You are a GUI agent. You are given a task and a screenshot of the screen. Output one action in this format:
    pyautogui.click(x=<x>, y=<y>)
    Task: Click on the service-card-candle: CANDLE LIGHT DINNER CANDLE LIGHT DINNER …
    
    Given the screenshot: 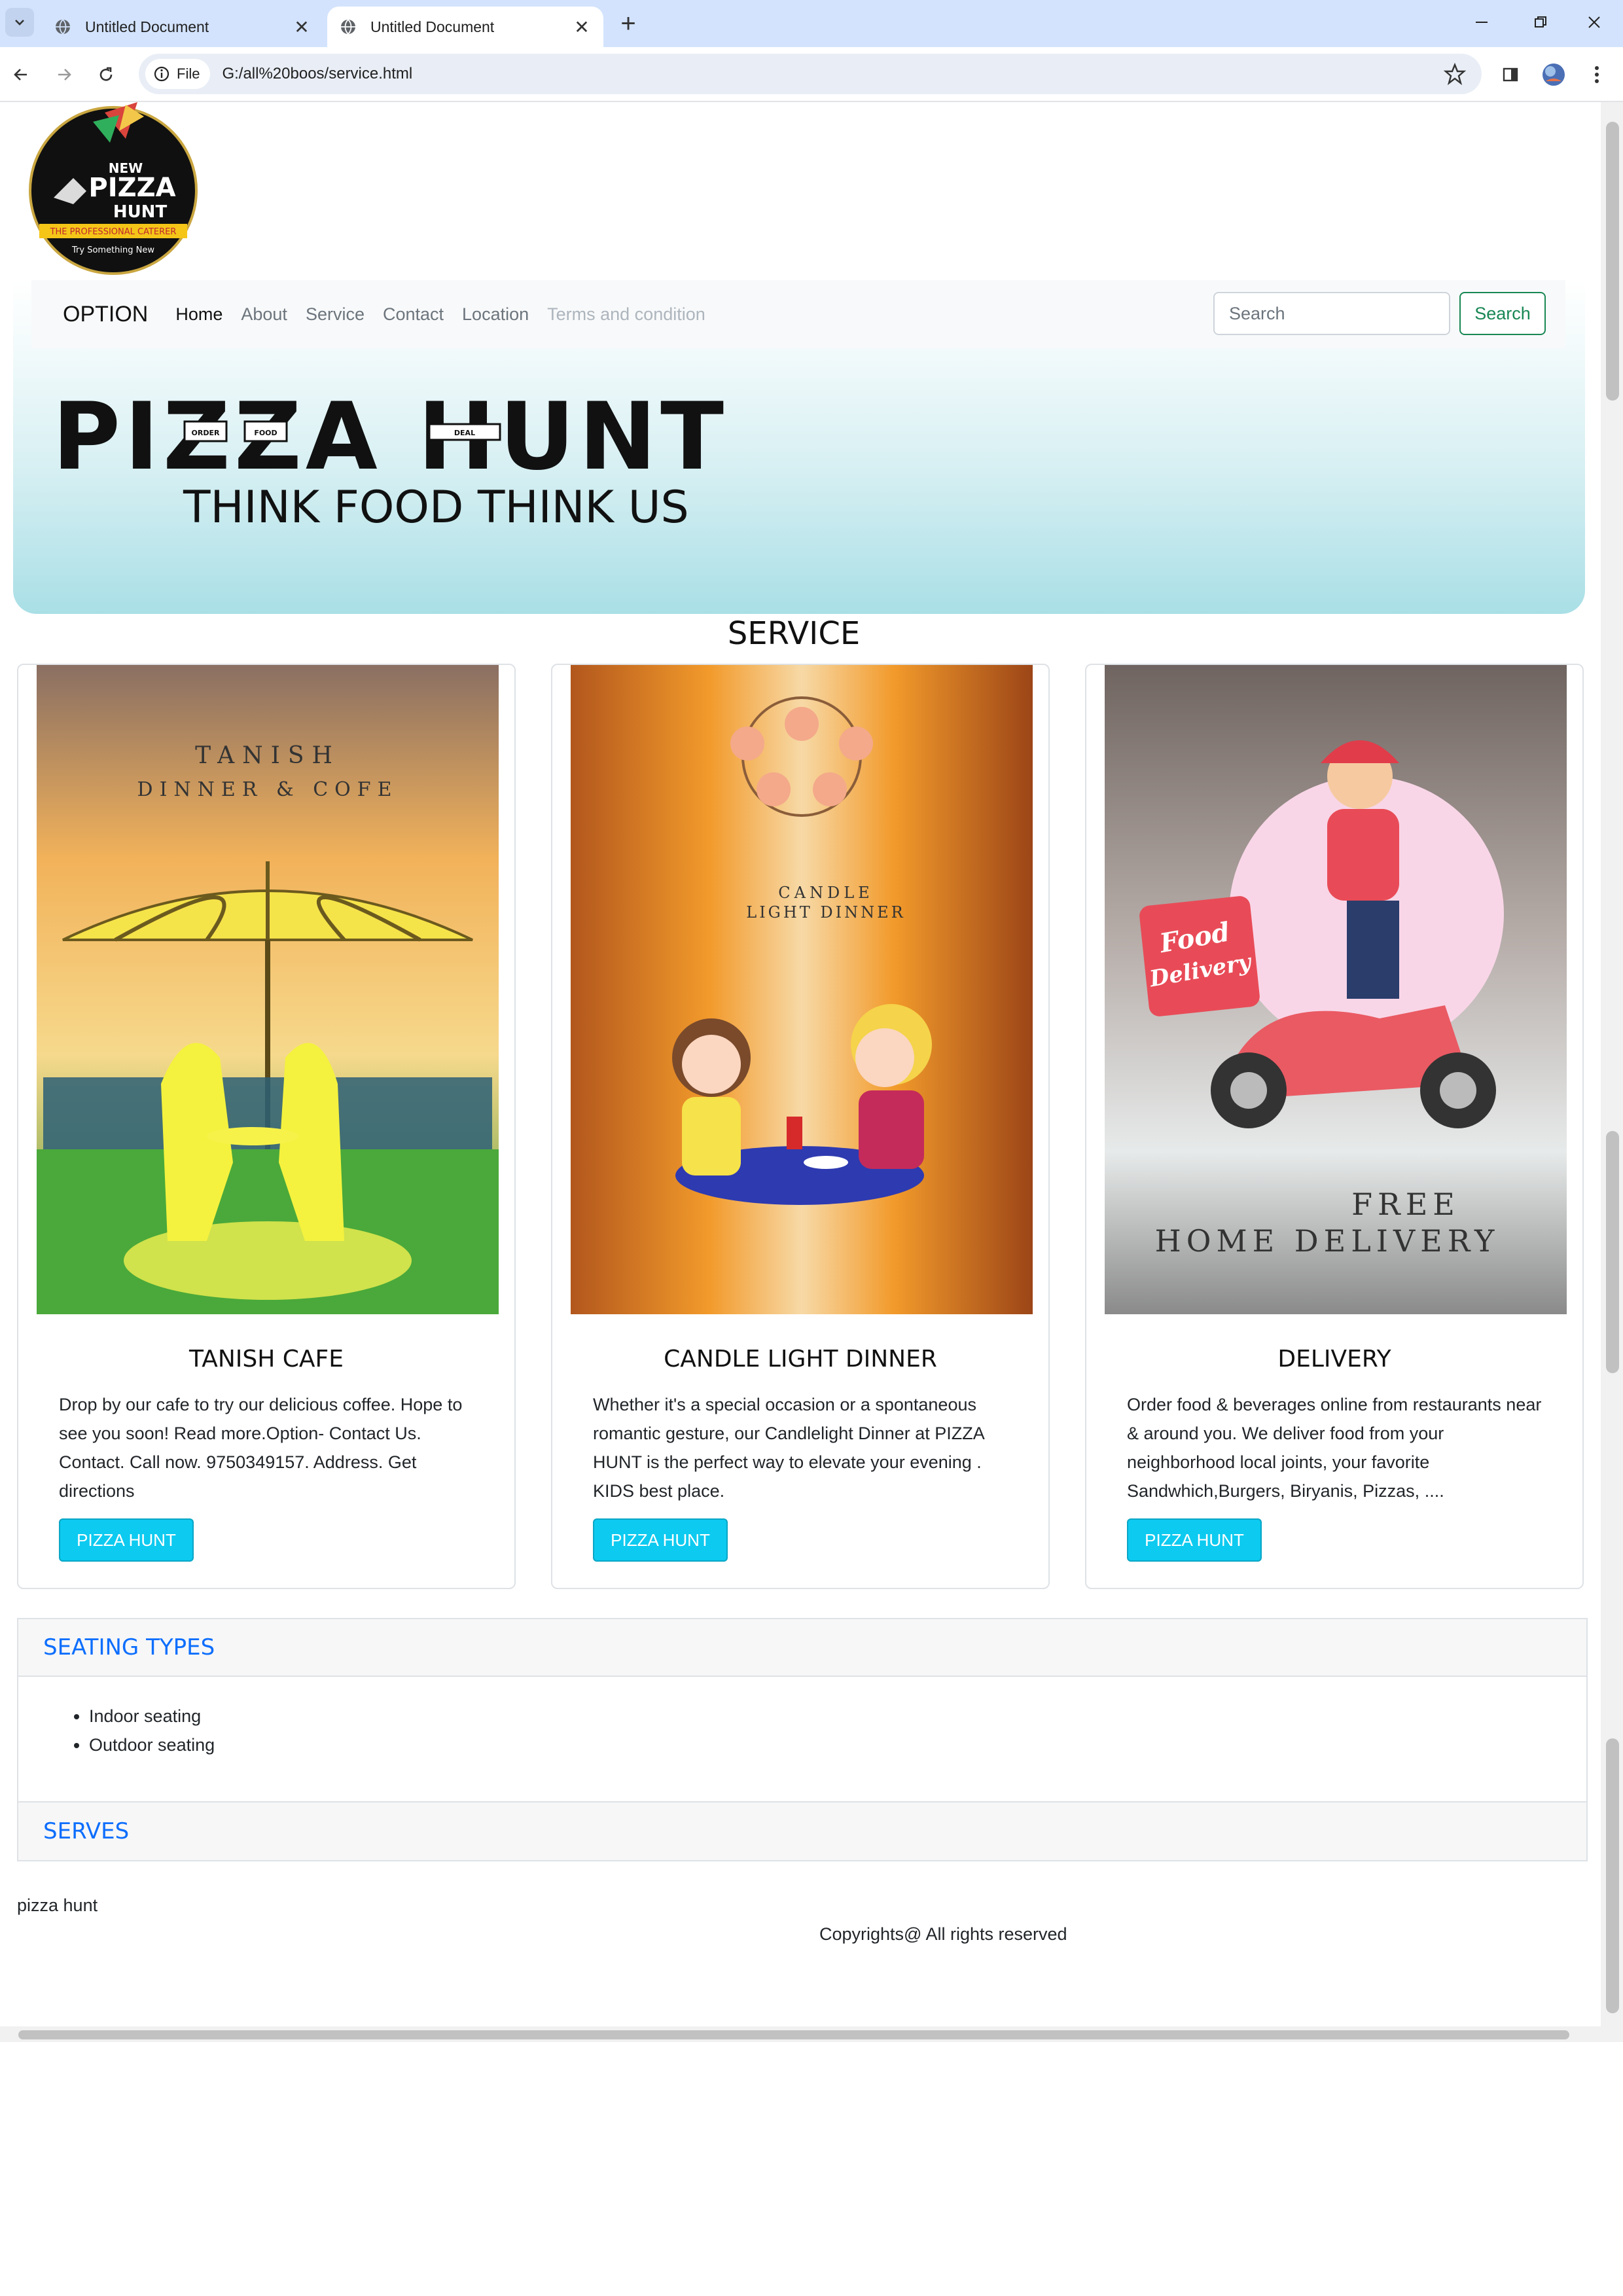 What is the action you would take?
    pyautogui.click(x=801, y=1126)
    